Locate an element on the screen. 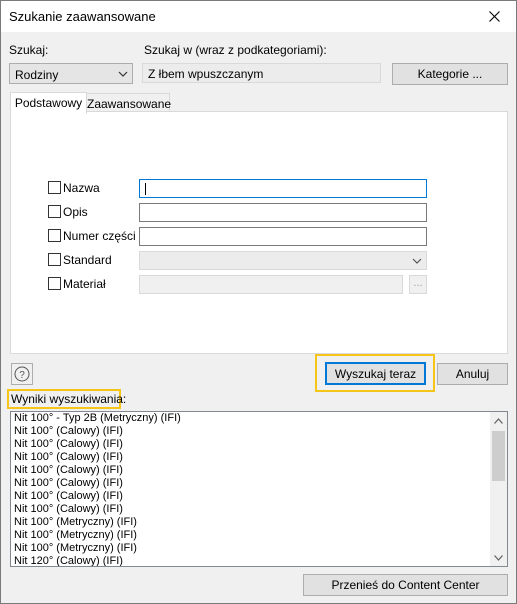 The image size is (517, 604). name-label: Nazwa is located at coordinates (81, 188).